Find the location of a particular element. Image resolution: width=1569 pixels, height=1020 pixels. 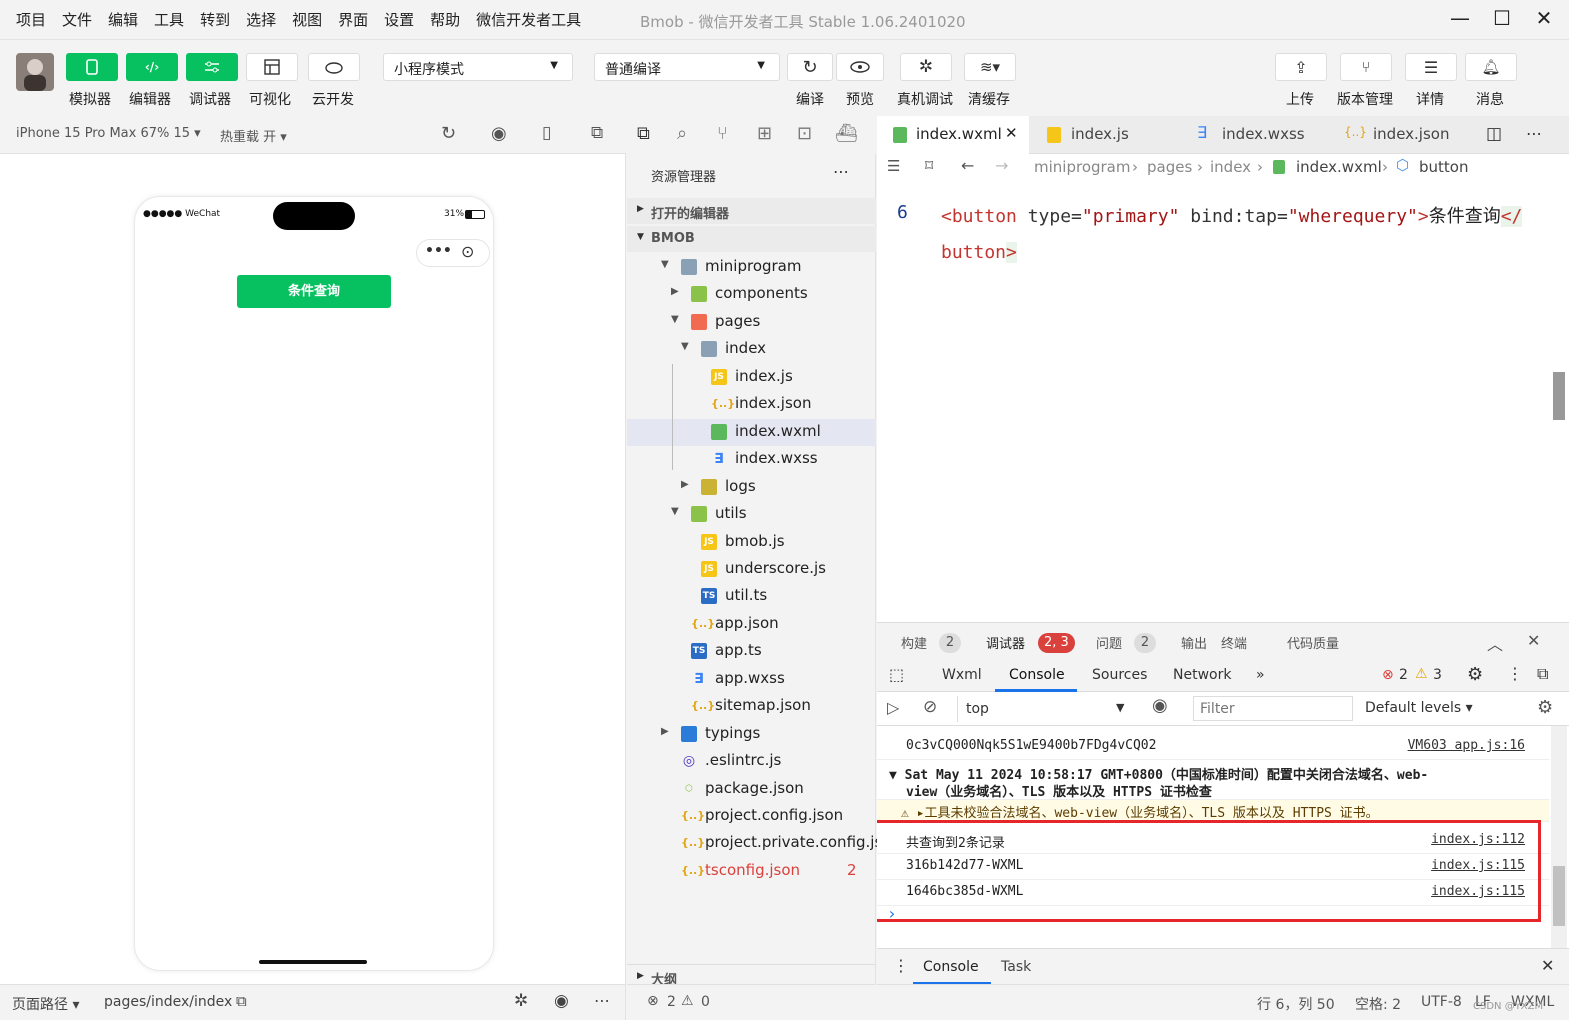

scrollbar-thumb is located at coordinates (1559, 396).